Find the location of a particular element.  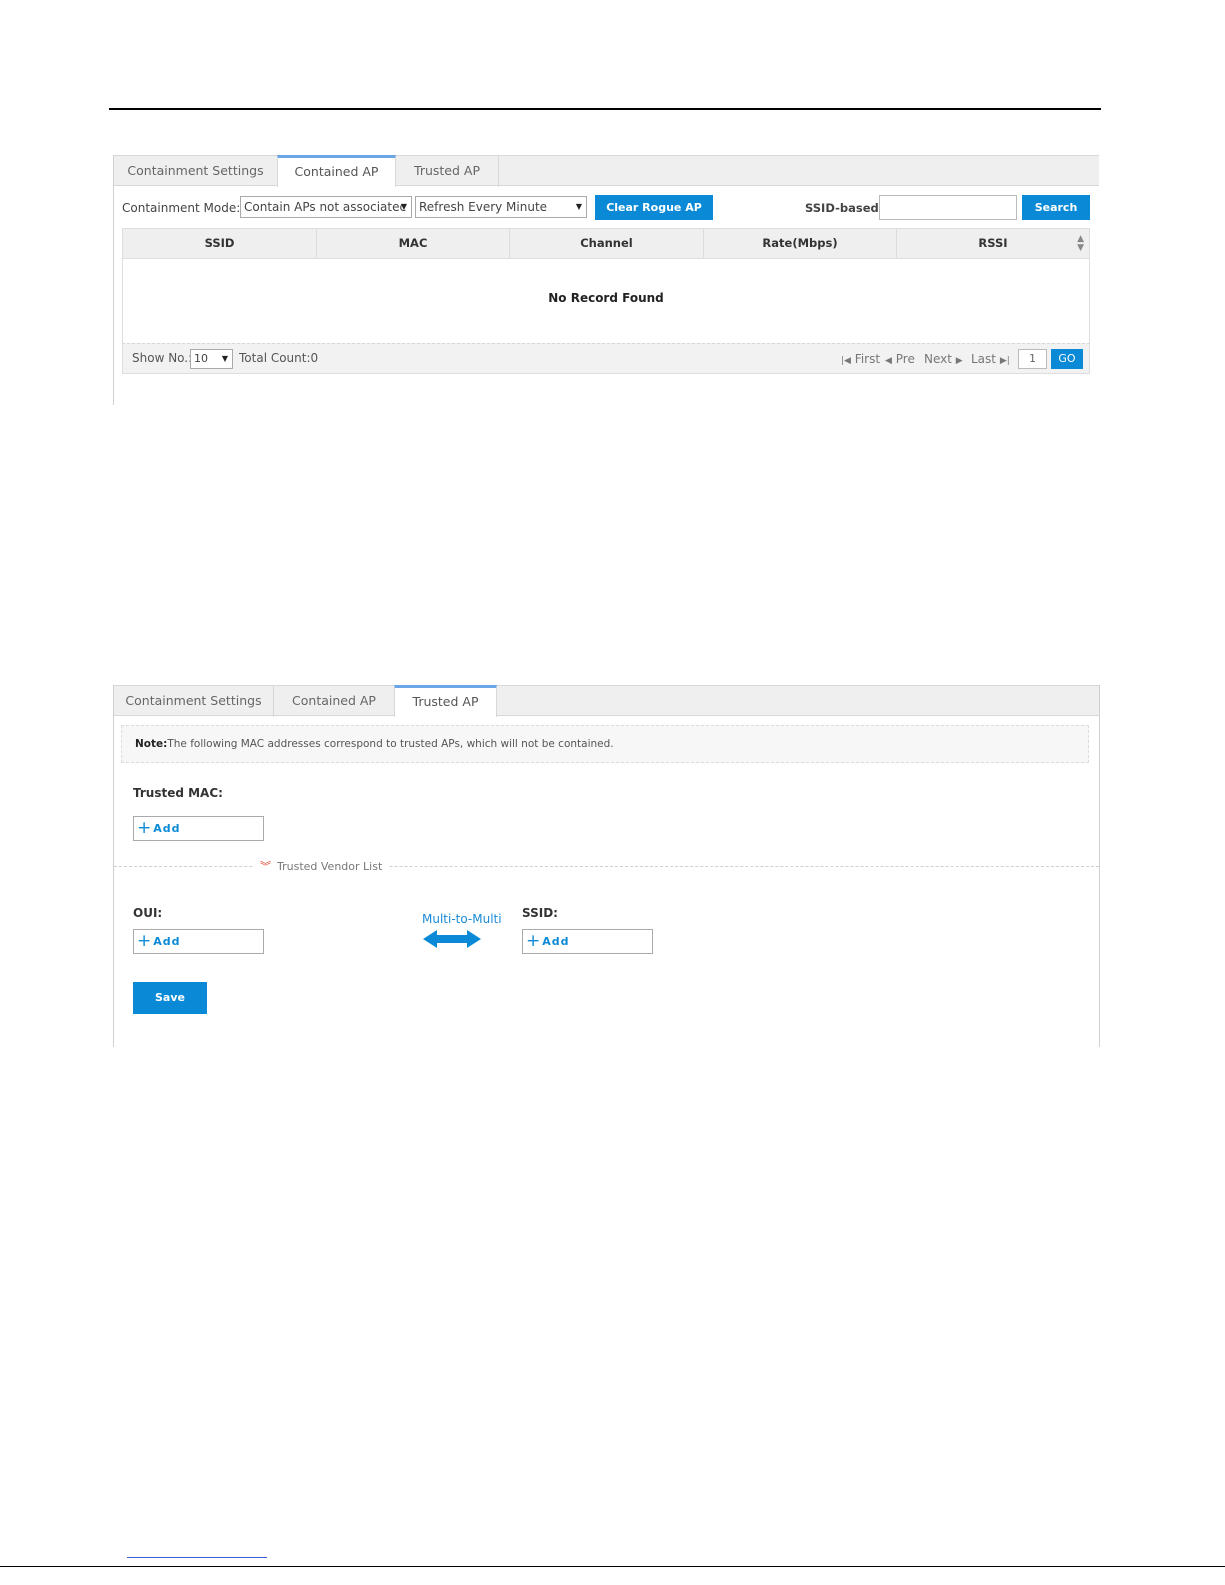

table-header: SSID MAC Channel Rate(Mbps) RSSI ▲ ▼ is located at coordinates (606, 243).